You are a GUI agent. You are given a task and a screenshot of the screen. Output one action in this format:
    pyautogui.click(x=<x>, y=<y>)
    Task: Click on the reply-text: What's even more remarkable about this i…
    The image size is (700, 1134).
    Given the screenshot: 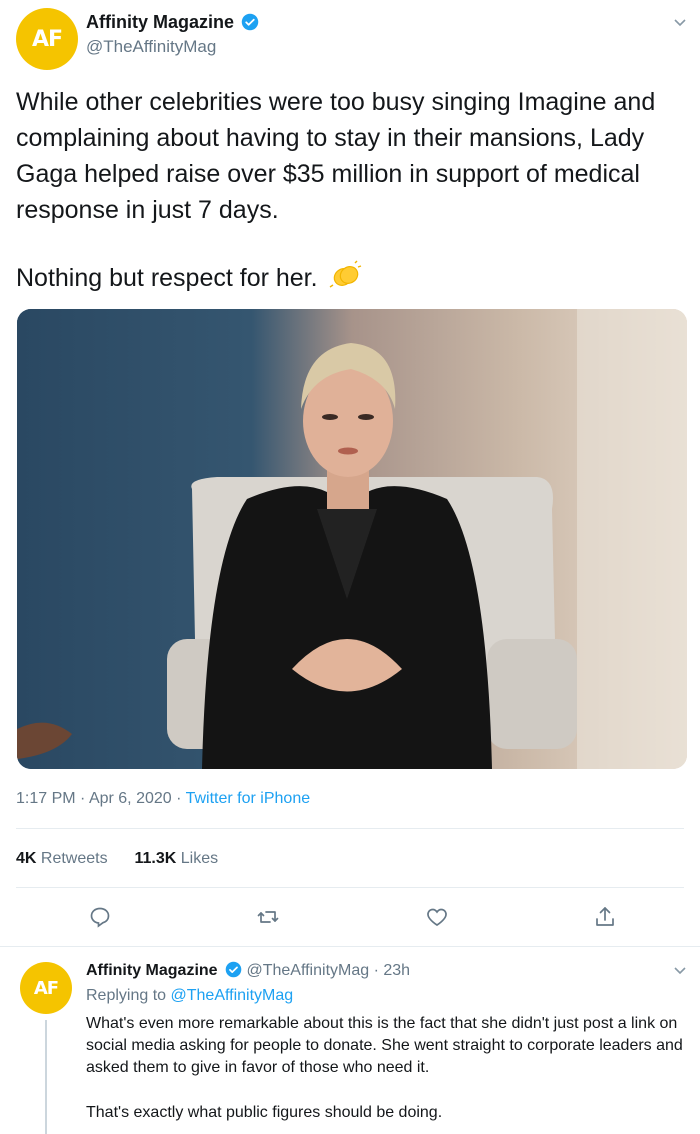 What is the action you would take?
    pyautogui.click(x=384, y=1045)
    